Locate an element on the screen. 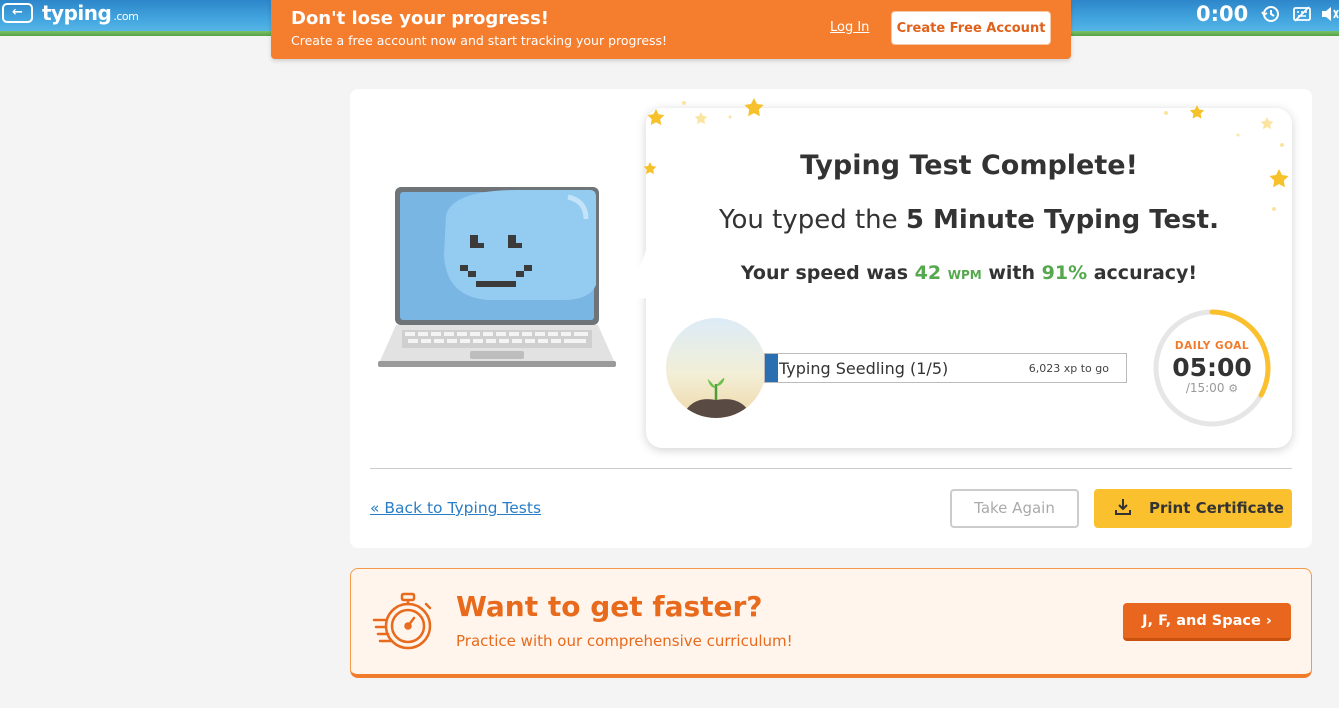  faster-title: Want to get faster? is located at coordinates (609, 606).